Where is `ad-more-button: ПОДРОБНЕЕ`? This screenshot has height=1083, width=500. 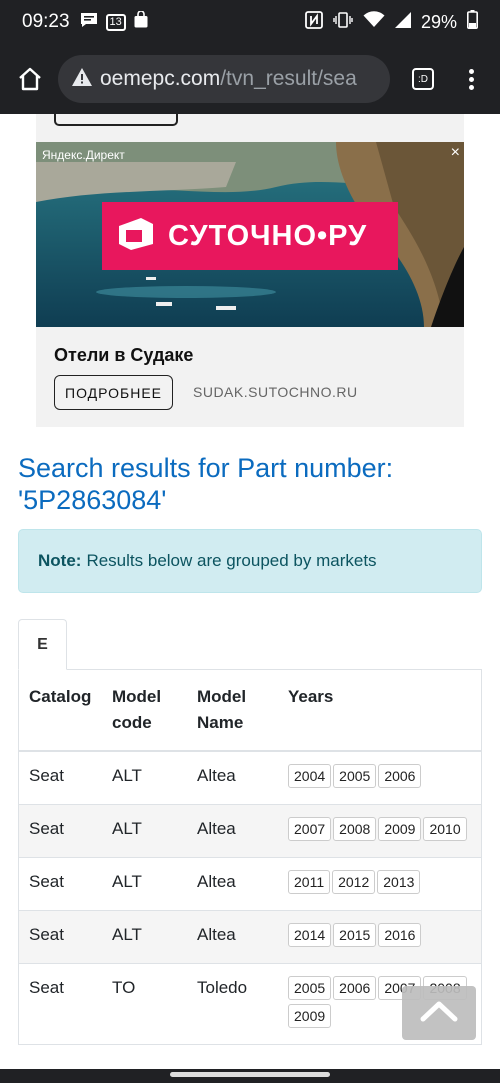 ad-more-button: ПОДРОБНЕЕ is located at coordinates (114, 392).